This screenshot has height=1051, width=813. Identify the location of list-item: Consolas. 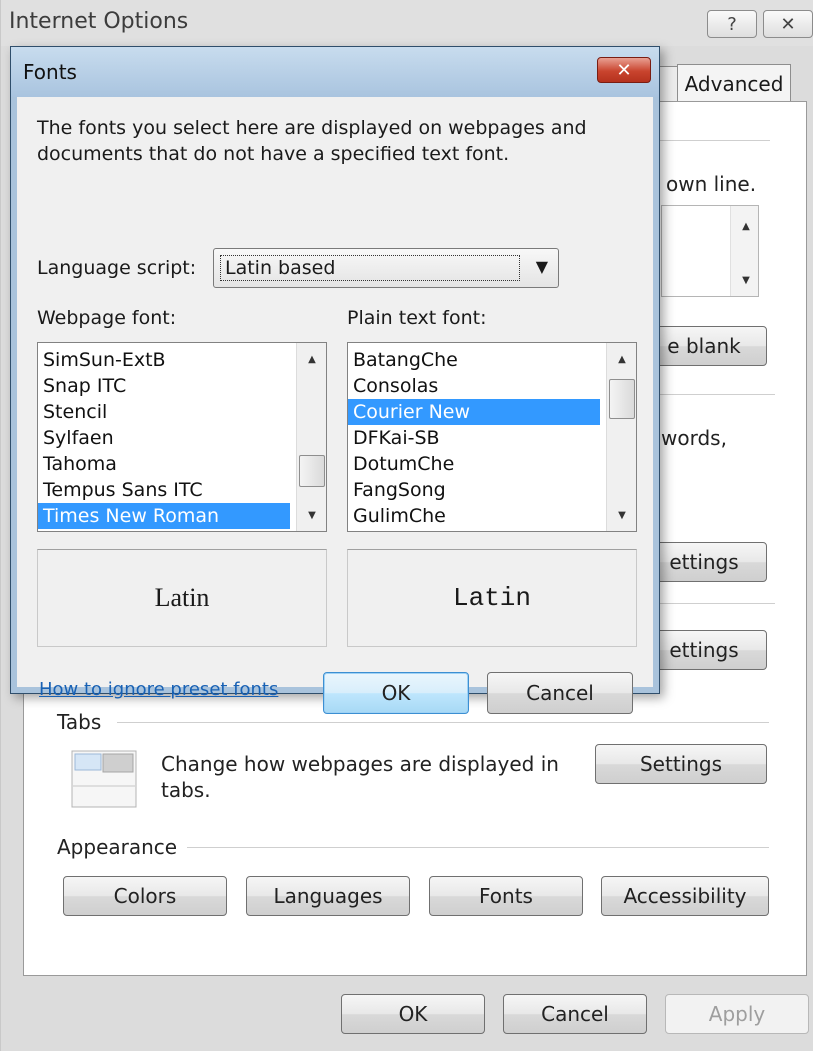
(474, 386).